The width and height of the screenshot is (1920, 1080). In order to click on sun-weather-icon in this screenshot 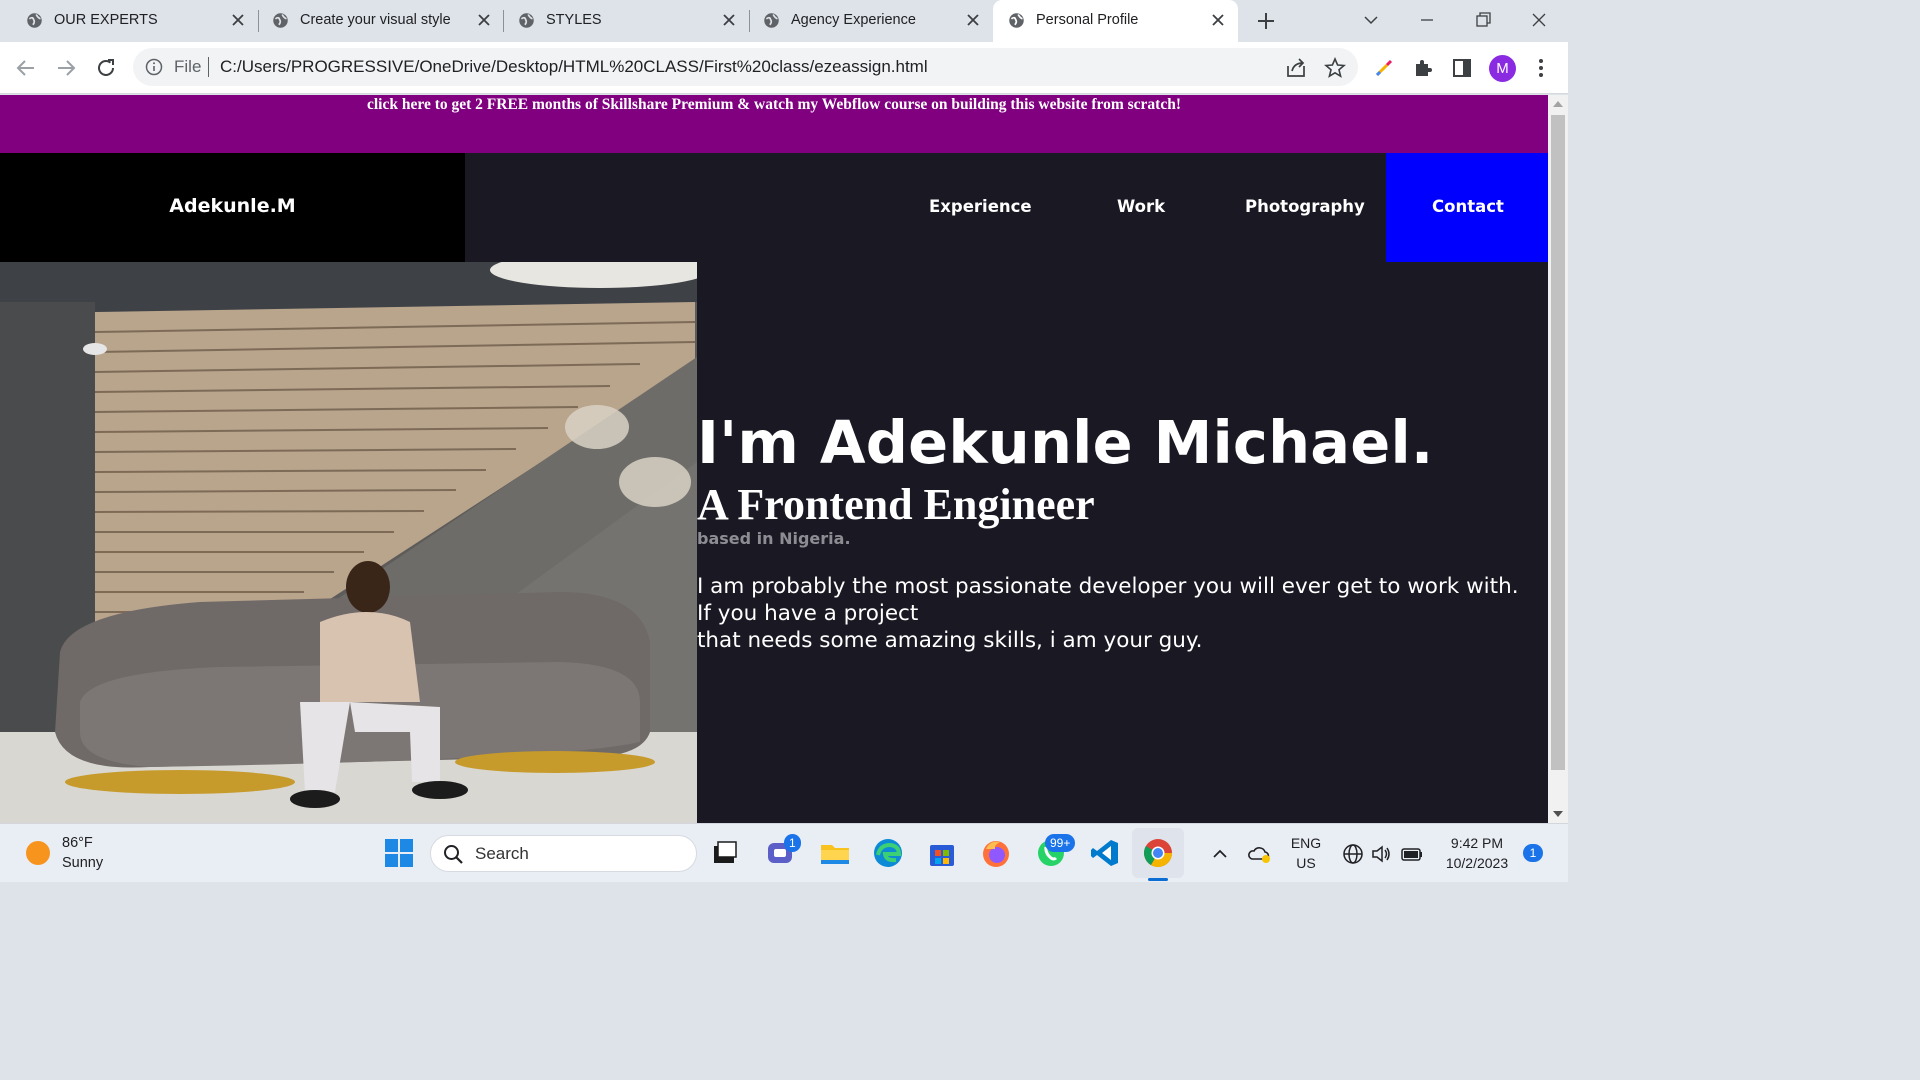, I will do `click(38, 853)`.